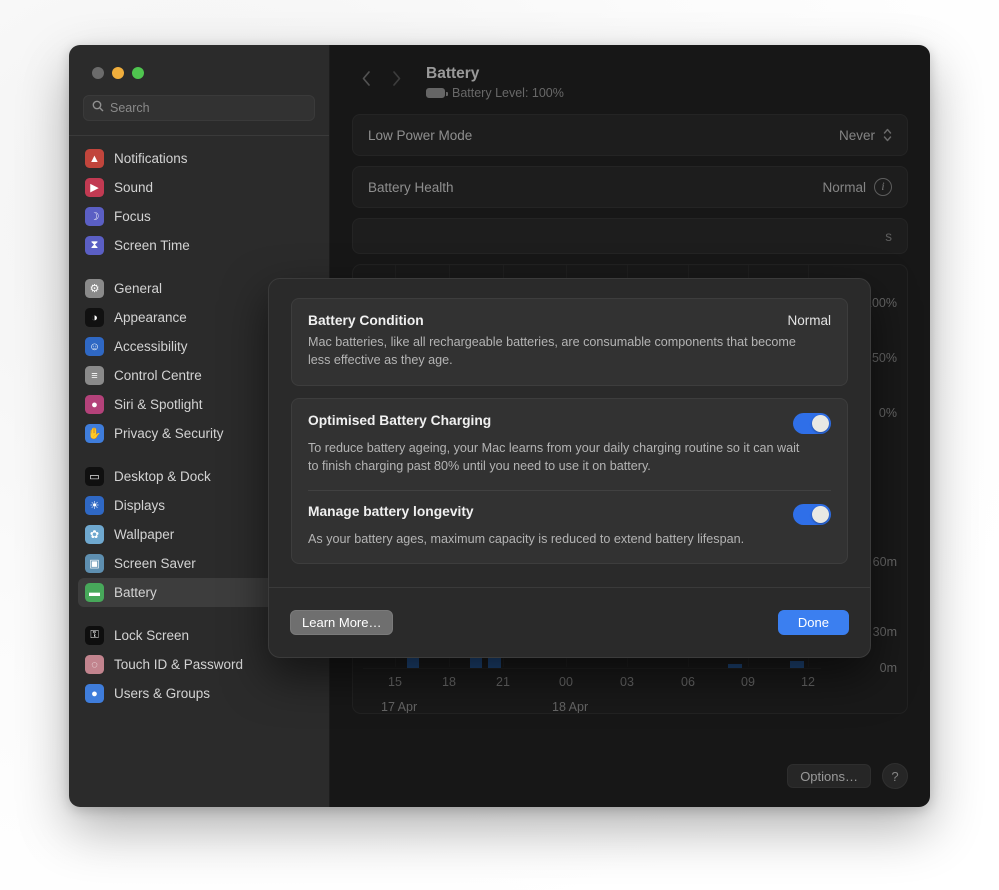 This screenshot has height=890, width=999. Describe the element at coordinates (748, 682) in the screenshot. I see `xtick-label: 09` at that location.